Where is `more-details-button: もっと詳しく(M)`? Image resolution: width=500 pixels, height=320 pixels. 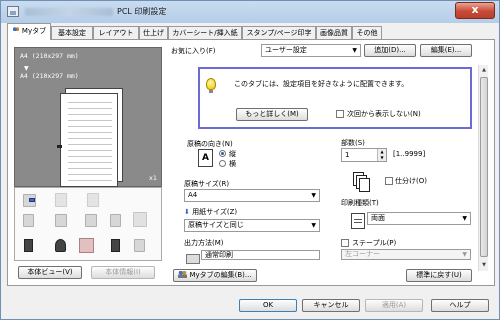
more-details-button: もっと詳しく(M) is located at coordinates (272, 114).